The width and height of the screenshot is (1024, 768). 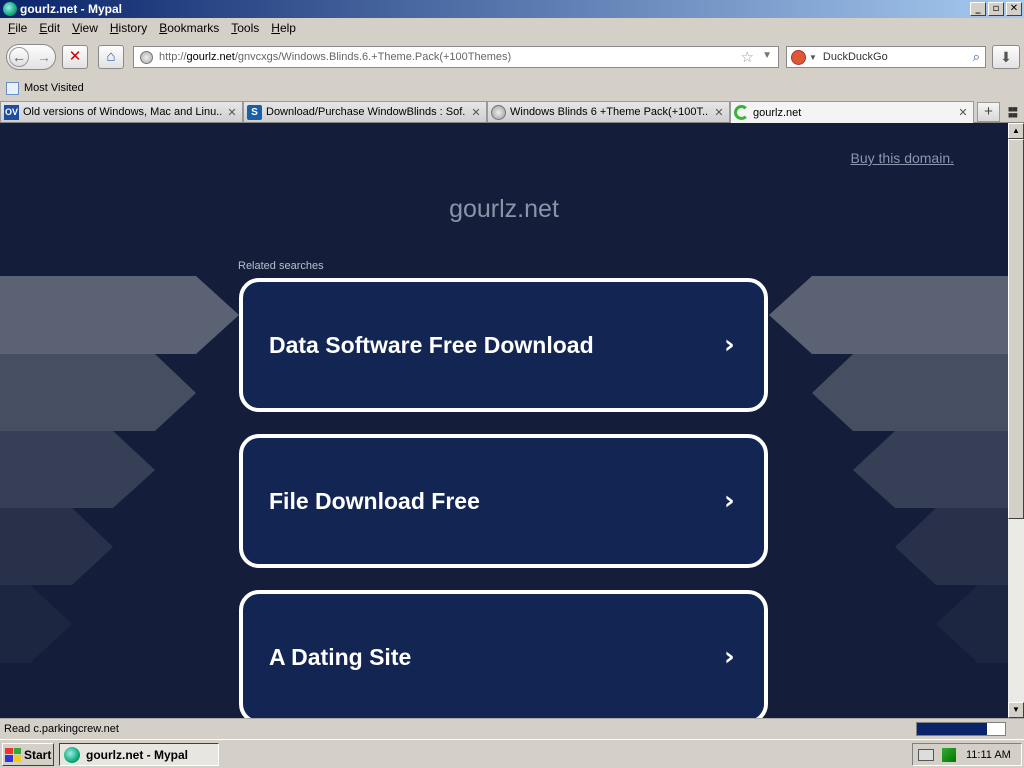 What do you see at coordinates (75, 57) in the screenshot?
I see `stop-icon: ✕` at bounding box center [75, 57].